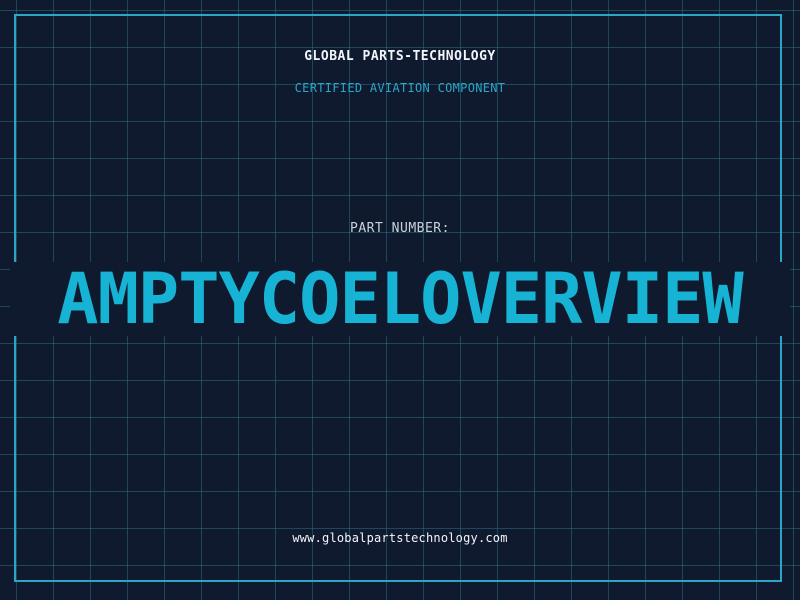 This screenshot has width=800, height=600. I want to click on part-number-value: AMPTYCOELOVERVIEW, so click(400, 299).